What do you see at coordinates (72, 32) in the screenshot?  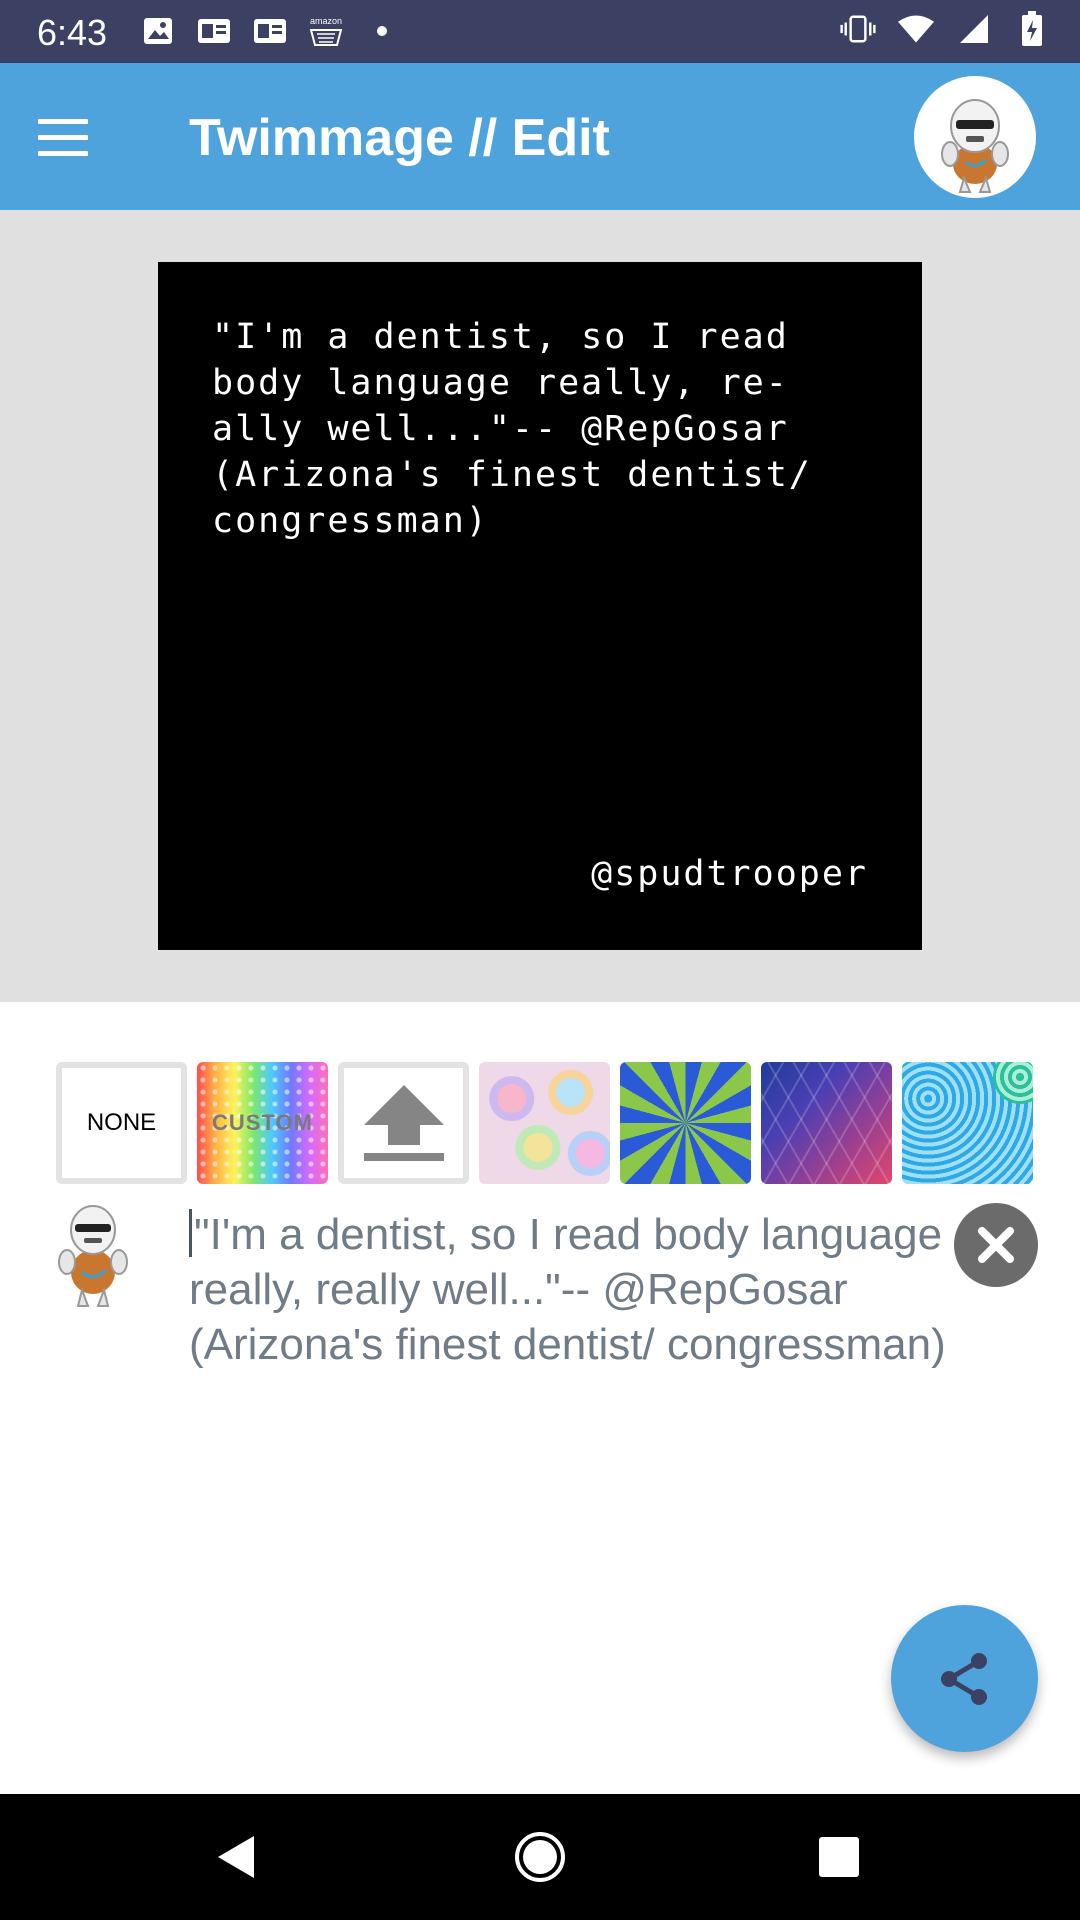 I see `status-time: 6:43` at bounding box center [72, 32].